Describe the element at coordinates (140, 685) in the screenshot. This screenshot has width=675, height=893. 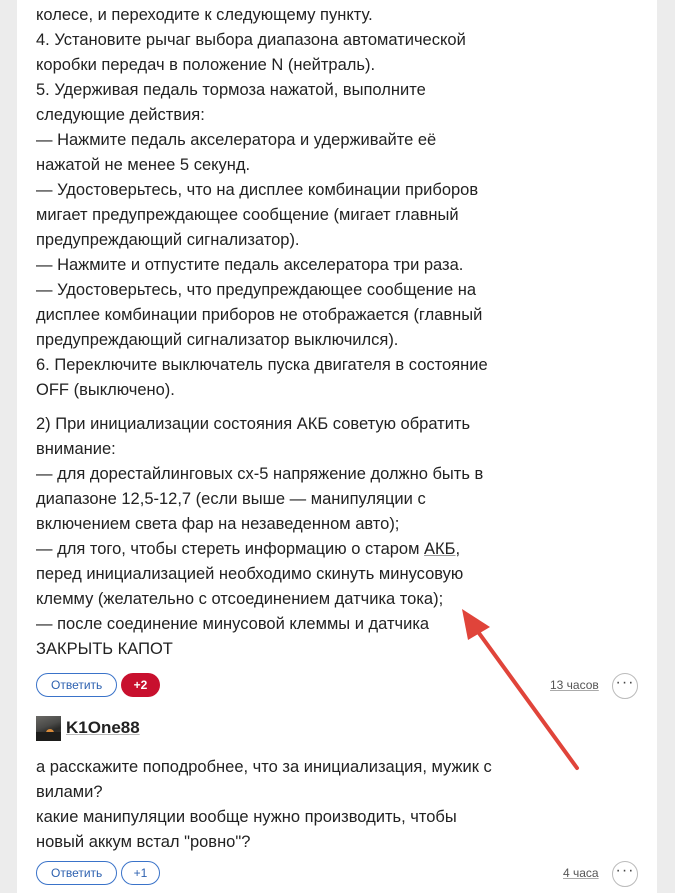
I see `vote-count-badge: +2` at that location.